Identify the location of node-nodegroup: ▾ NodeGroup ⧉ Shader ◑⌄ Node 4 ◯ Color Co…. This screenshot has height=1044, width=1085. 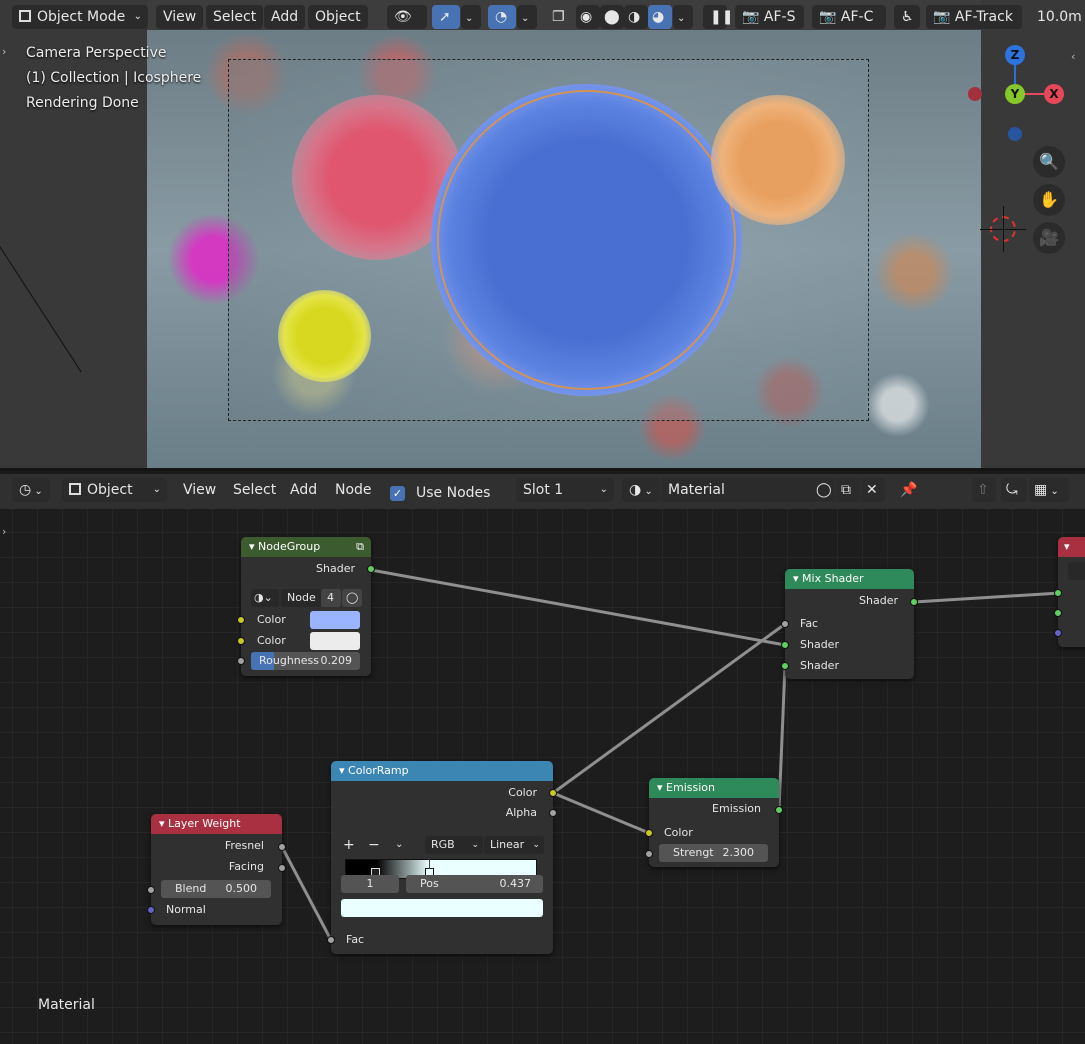
(306, 606).